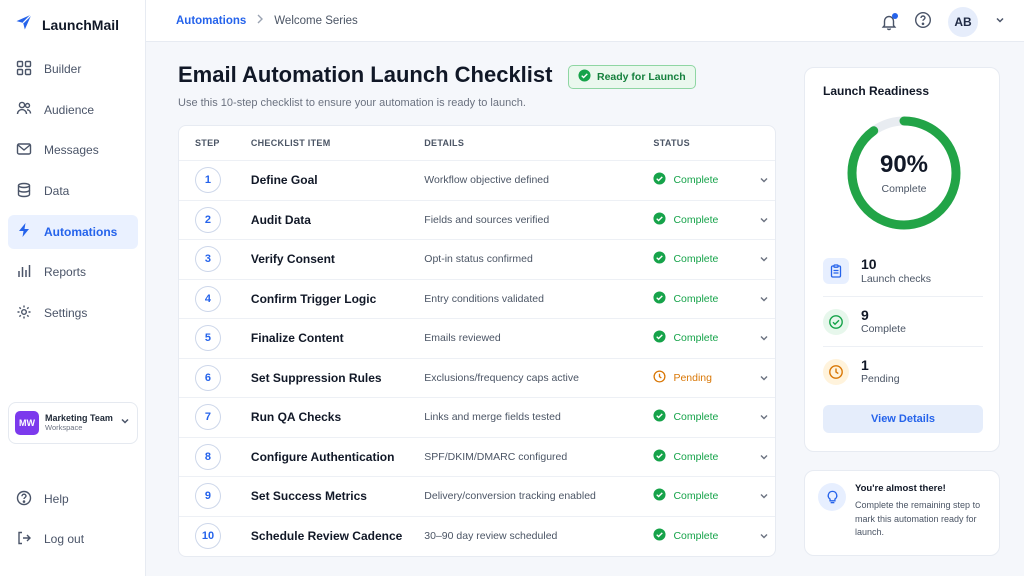  What do you see at coordinates (73, 499) in the screenshot?
I see `sidebar-item-help: Help` at bounding box center [73, 499].